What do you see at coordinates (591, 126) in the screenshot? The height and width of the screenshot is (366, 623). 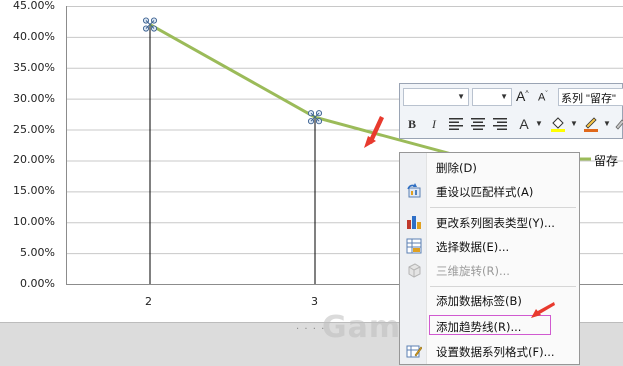 I see `line-color-icon` at bounding box center [591, 126].